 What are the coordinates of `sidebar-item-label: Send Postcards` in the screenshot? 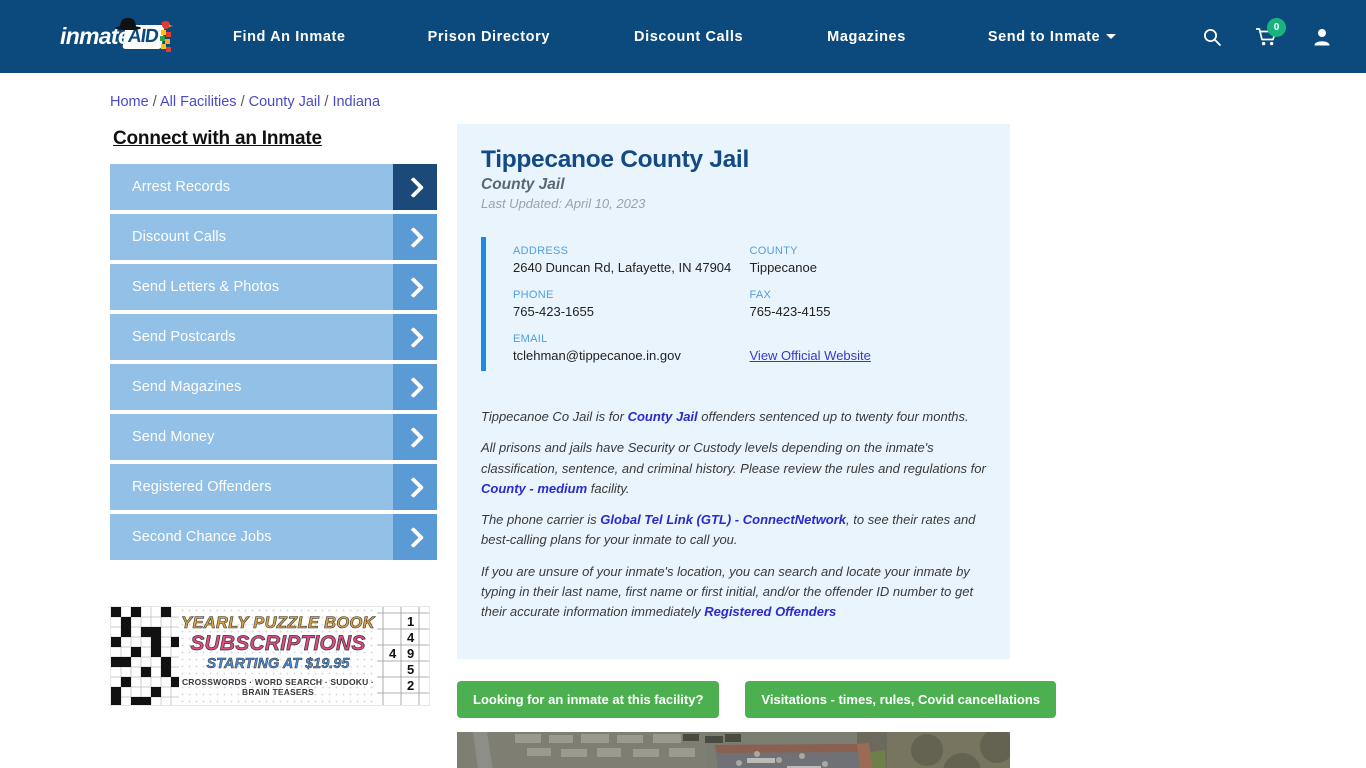 It's located at (184, 337).